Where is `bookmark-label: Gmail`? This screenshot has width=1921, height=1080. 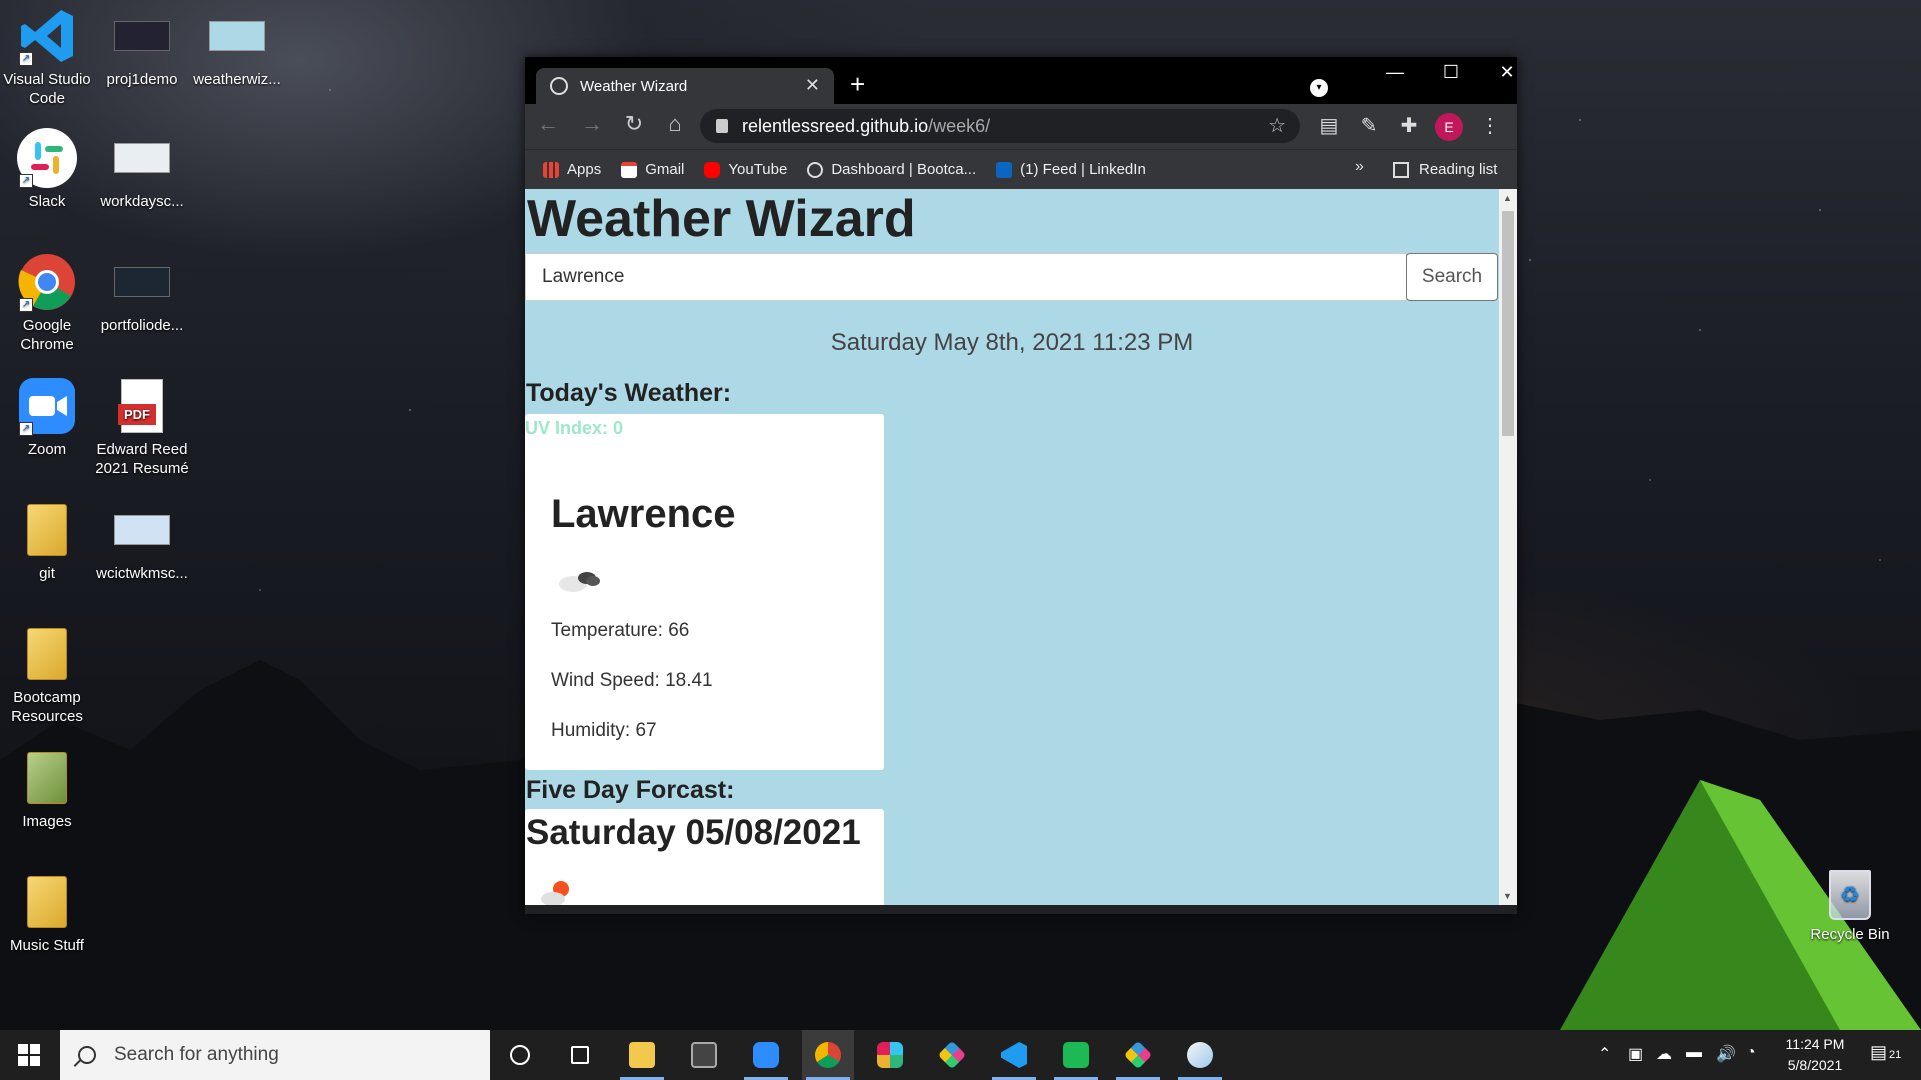 bookmark-label: Gmail is located at coordinates (665, 169).